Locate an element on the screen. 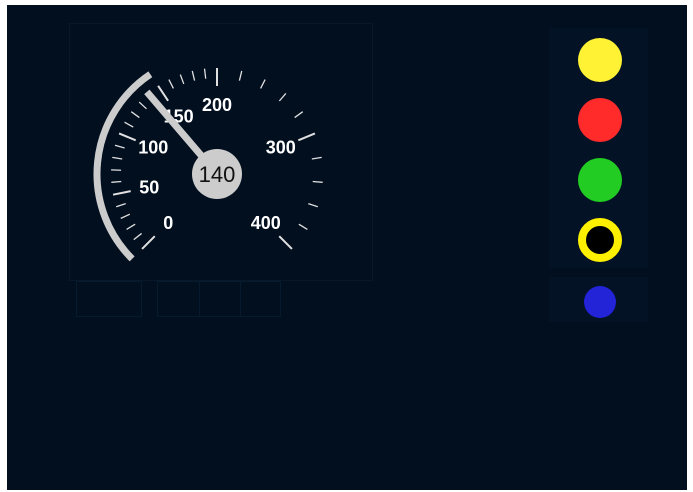 The height and width of the screenshot is (492, 693). red-lamp is located at coordinates (600, 120).